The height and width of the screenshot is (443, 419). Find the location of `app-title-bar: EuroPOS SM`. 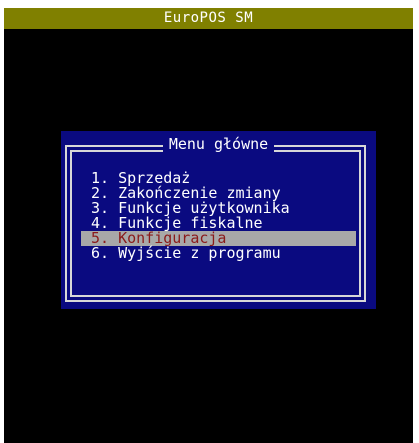

app-title-bar: EuroPOS SM is located at coordinates (208, 18).